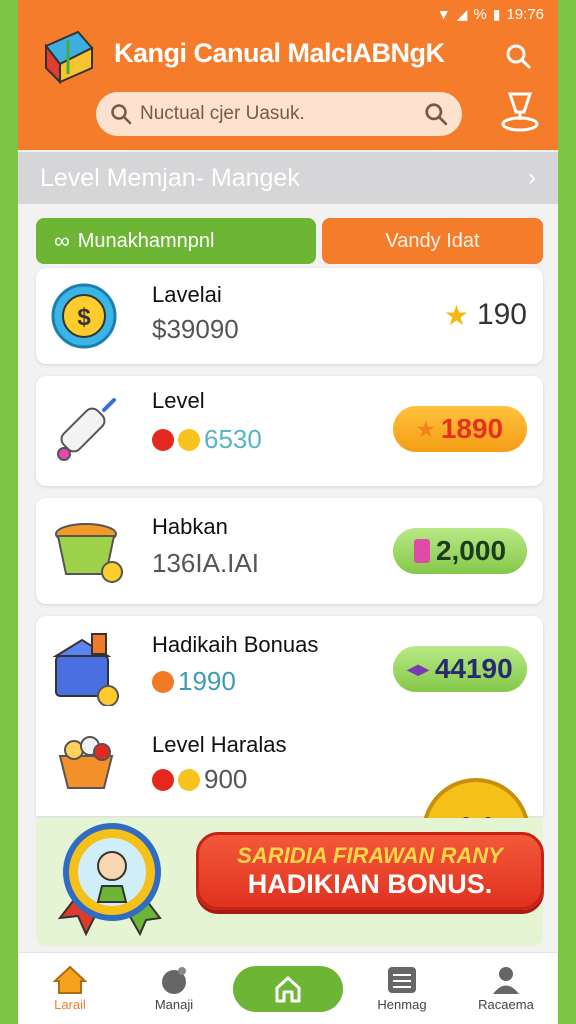  What do you see at coordinates (421, 551) in the screenshot?
I see `potion-icon` at bounding box center [421, 551].